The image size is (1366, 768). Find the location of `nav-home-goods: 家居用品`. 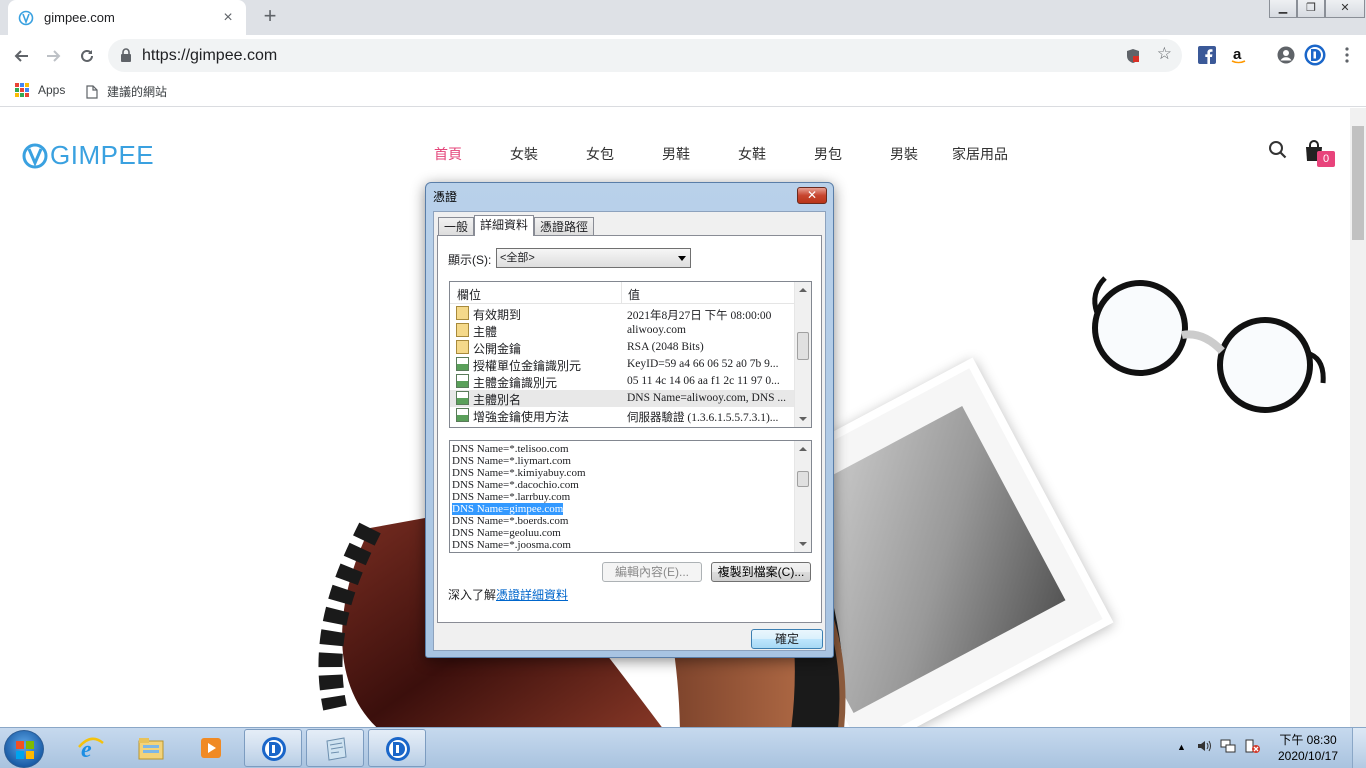

nav-home-goods: 家居用品 is located at coordinates (980, 154).